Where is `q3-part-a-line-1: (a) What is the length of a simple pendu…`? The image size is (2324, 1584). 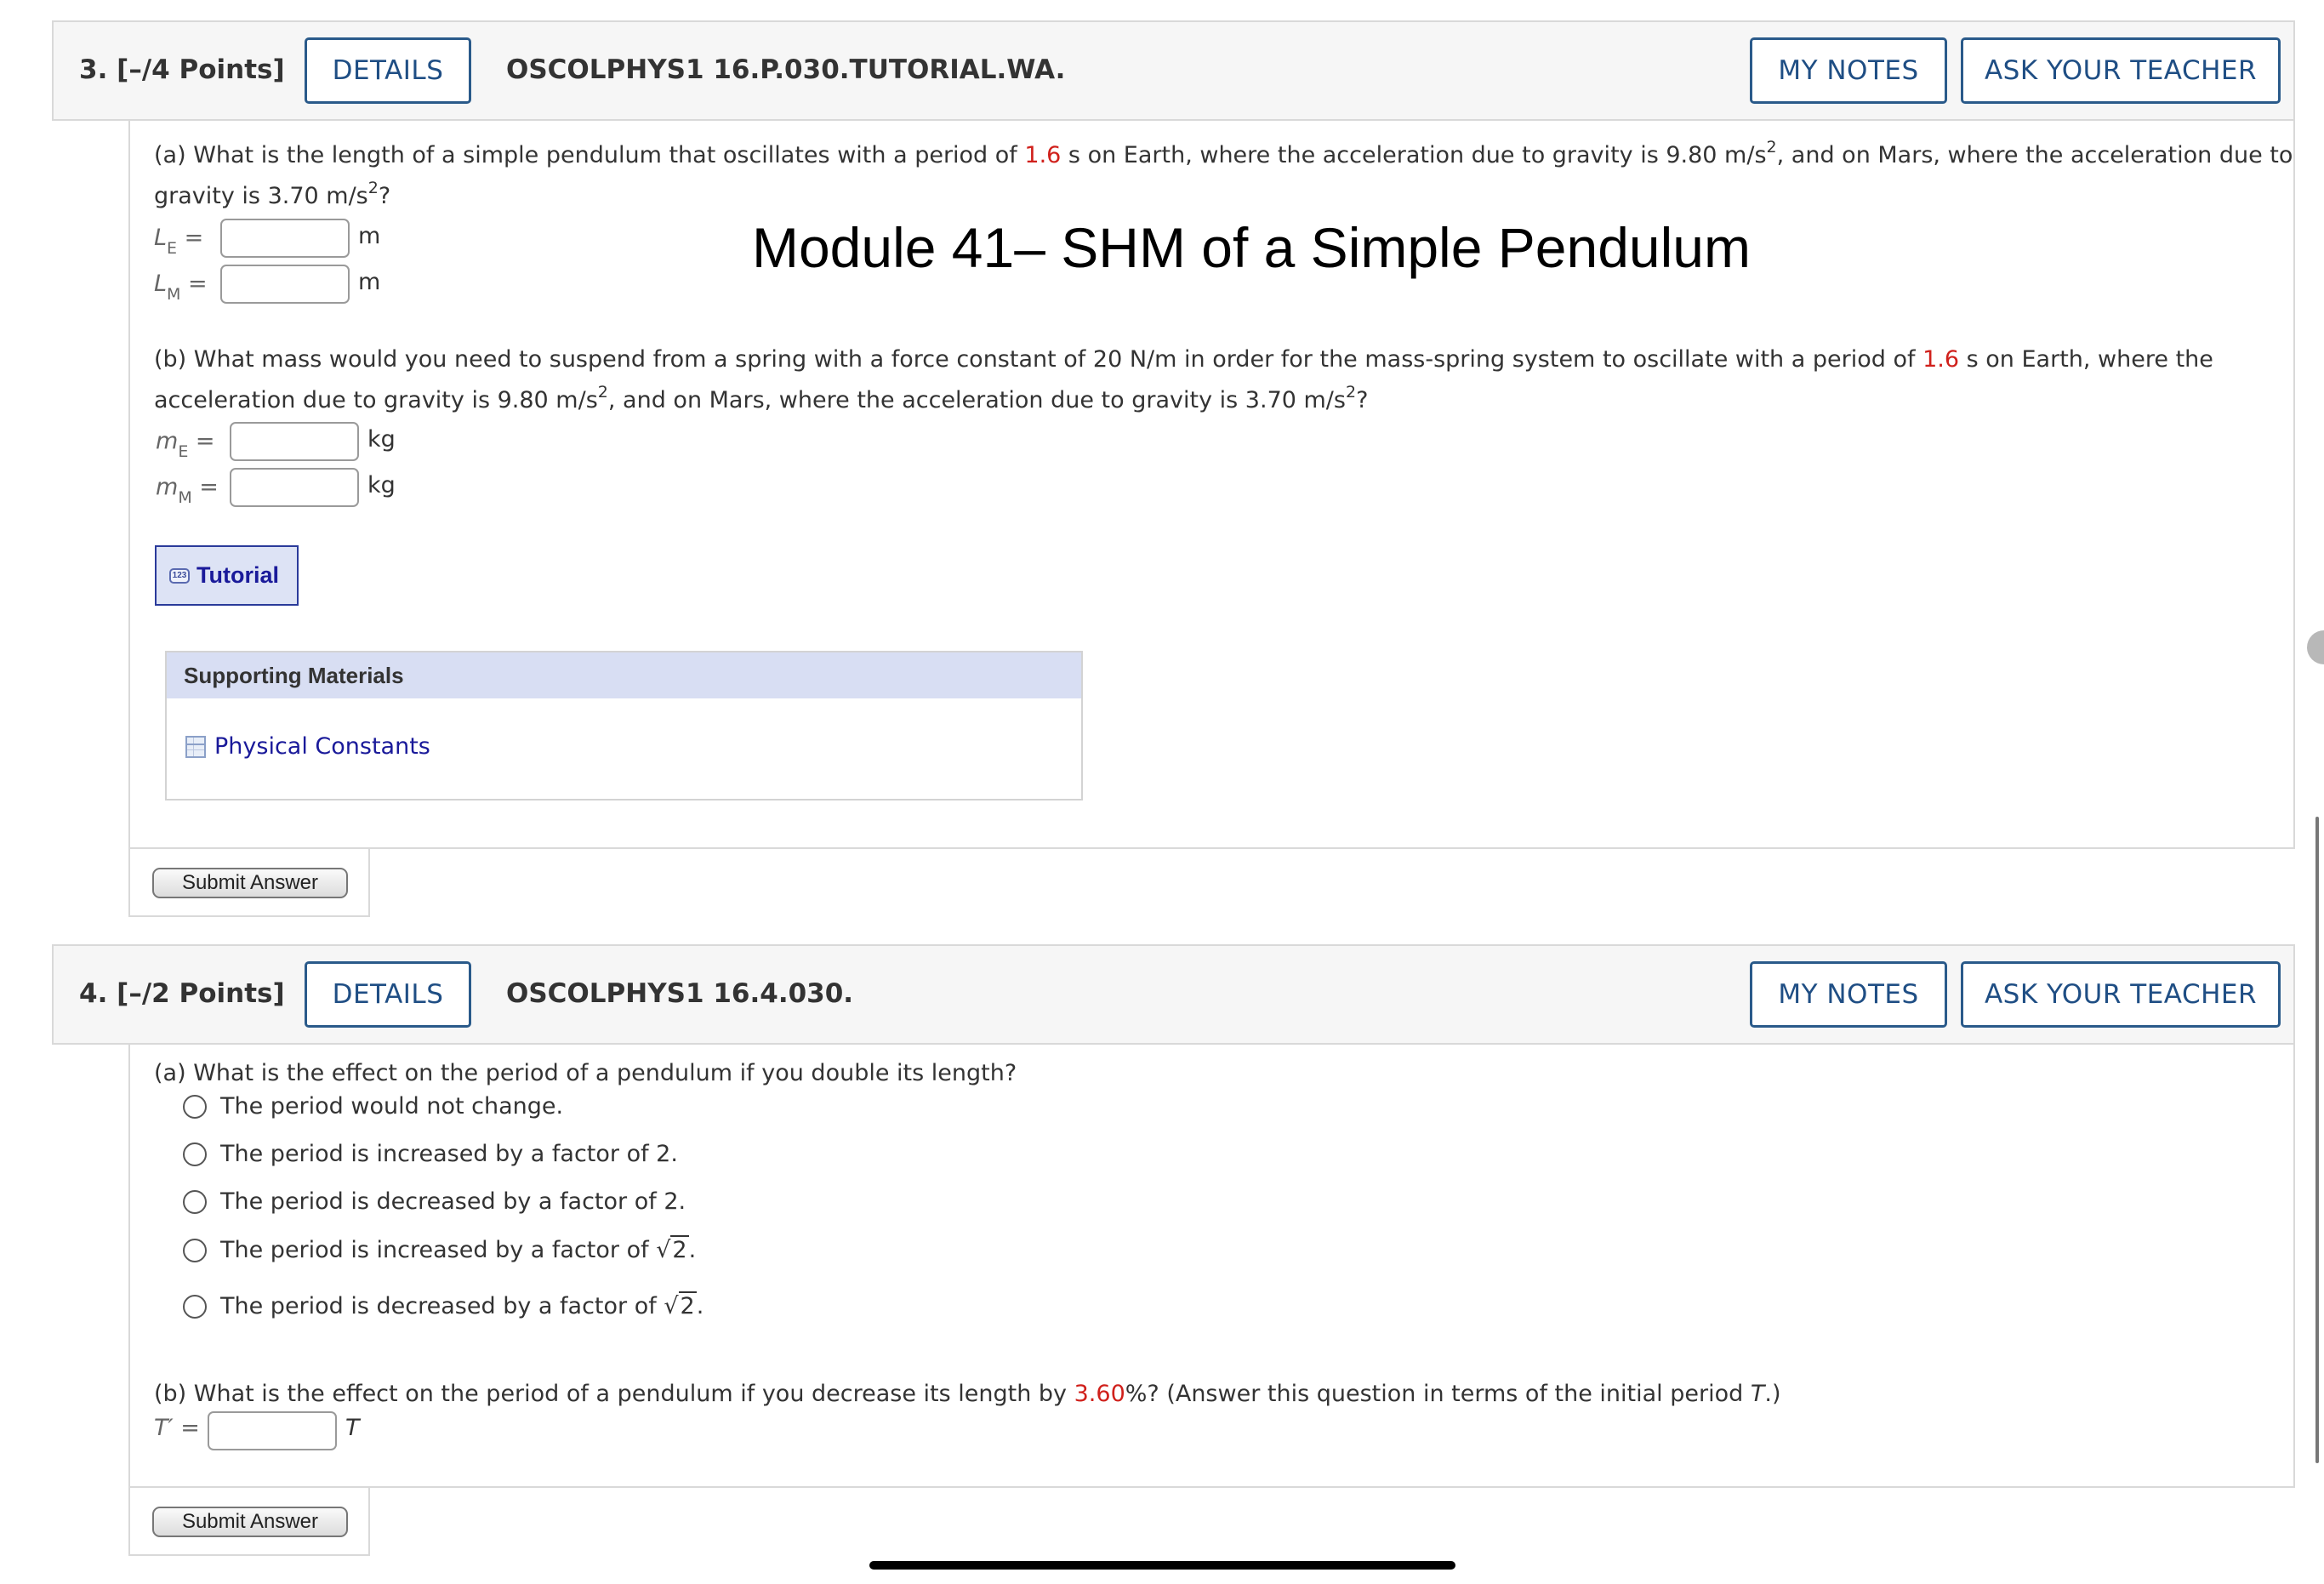
q3-part-a-line-1: (a) What is the length of a simple pendu… is located at coordinates (1223, 153).